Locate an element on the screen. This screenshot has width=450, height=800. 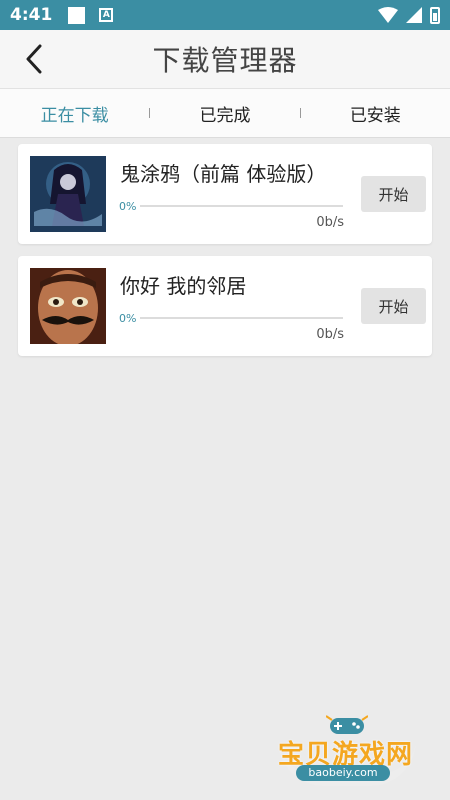
watermark-url: baobeiy.com is located at coordinates (343, 773).